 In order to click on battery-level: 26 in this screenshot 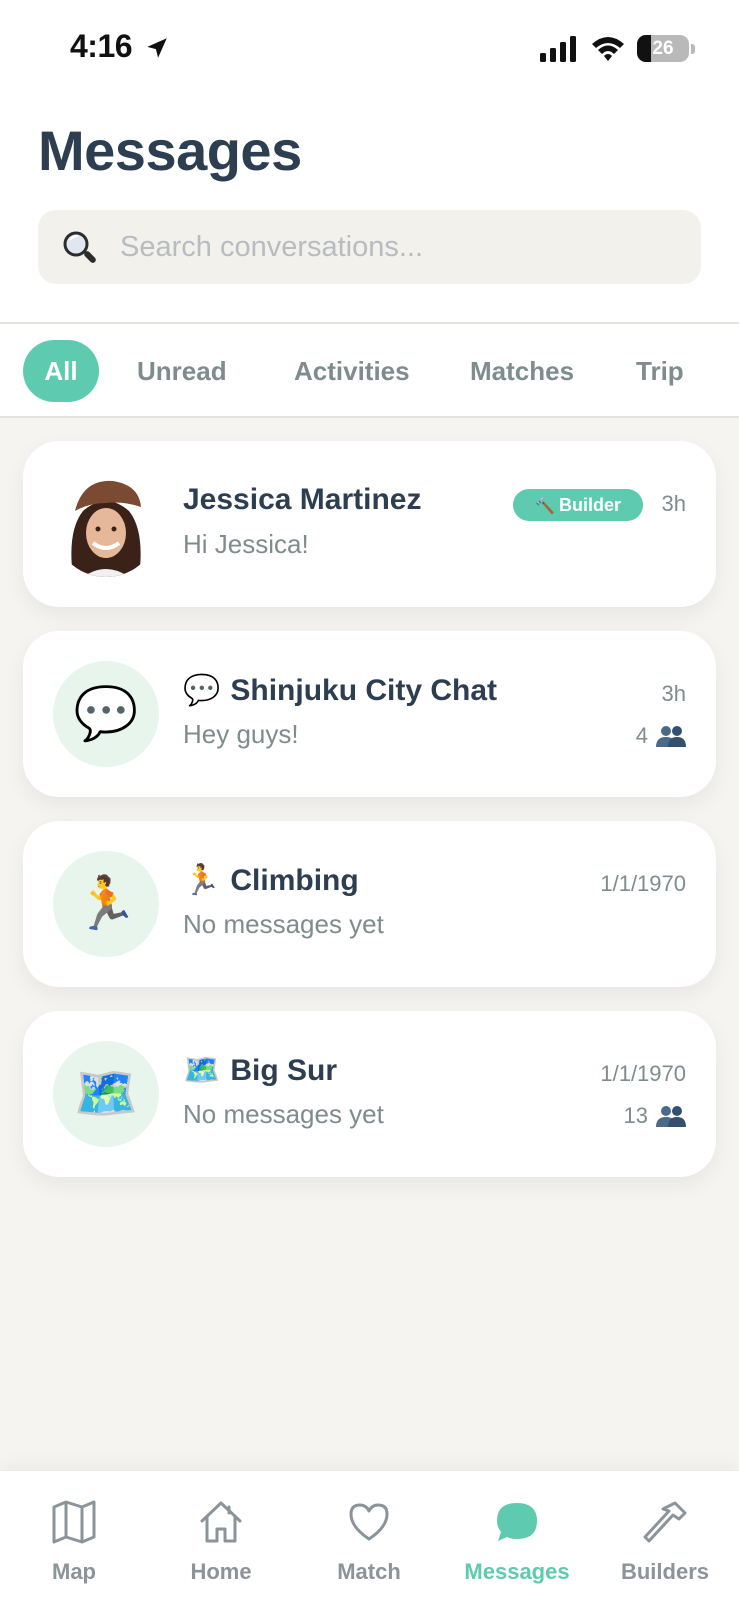, I will do `click(663, 48)`.